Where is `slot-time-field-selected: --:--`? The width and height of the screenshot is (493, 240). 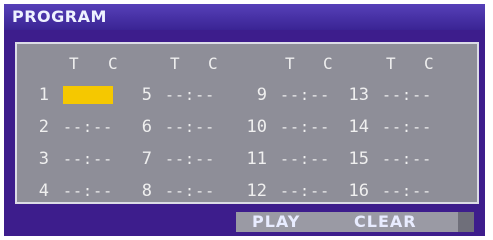 slot-time-field-selected: --:-- is located at coordinates (88, 95).